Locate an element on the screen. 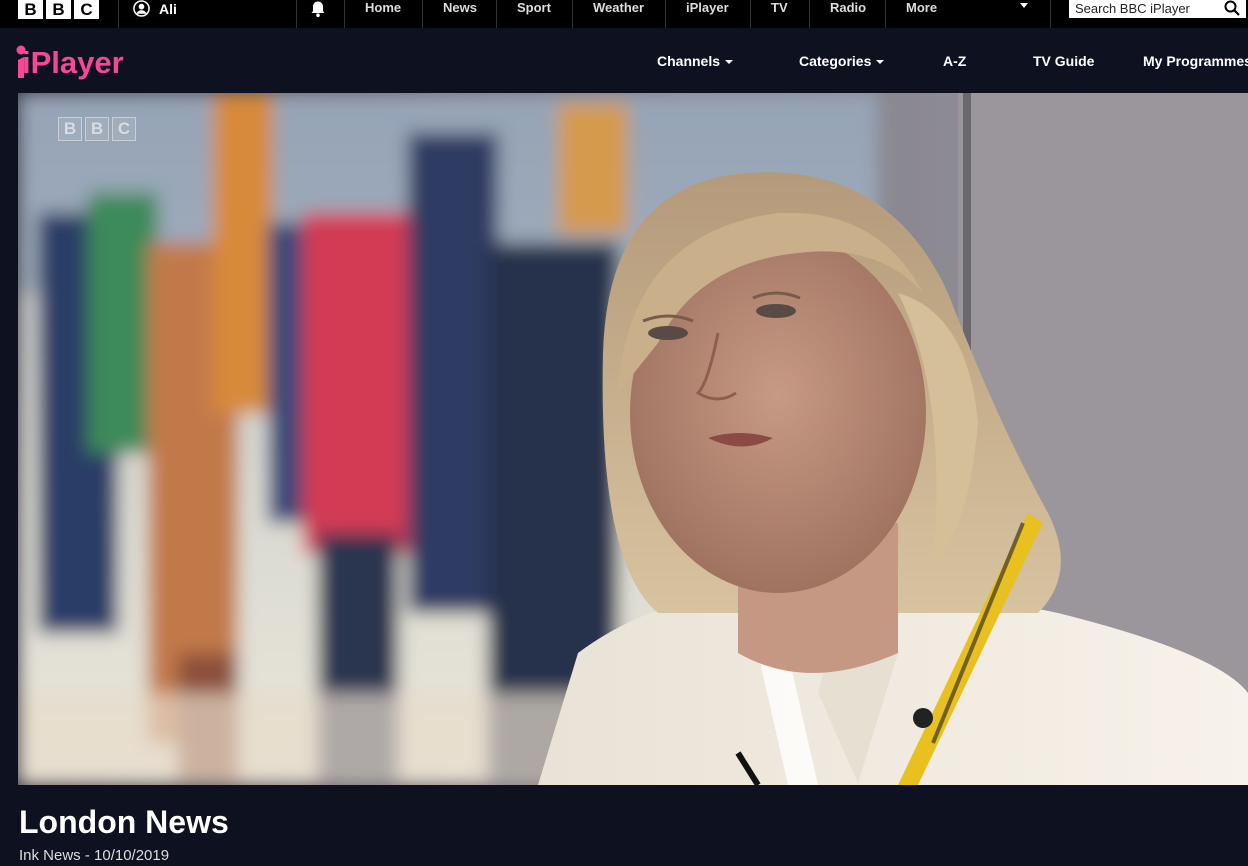 This screenshot has width=1248, height=866. programme-subtitle: Ink News - 10/10/2019 is located at coordinates (94, 855).